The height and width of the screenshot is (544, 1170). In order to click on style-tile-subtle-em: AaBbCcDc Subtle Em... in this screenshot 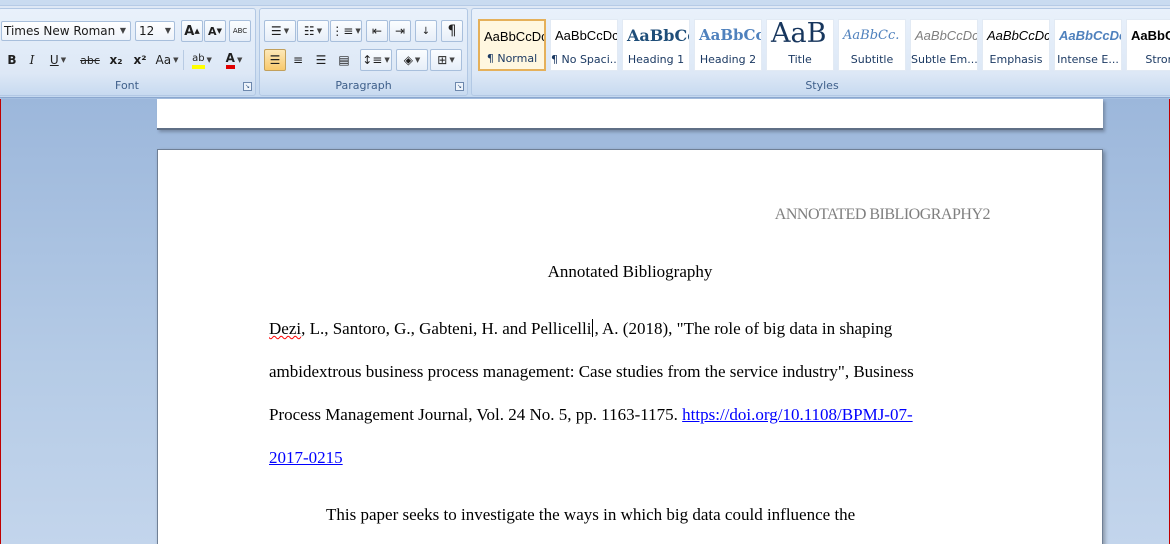, I will do `click(944, 45)`.